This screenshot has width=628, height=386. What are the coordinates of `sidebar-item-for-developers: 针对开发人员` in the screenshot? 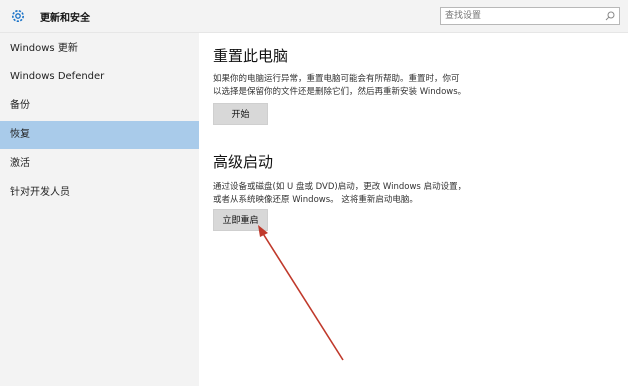 It's located at (99, 193).